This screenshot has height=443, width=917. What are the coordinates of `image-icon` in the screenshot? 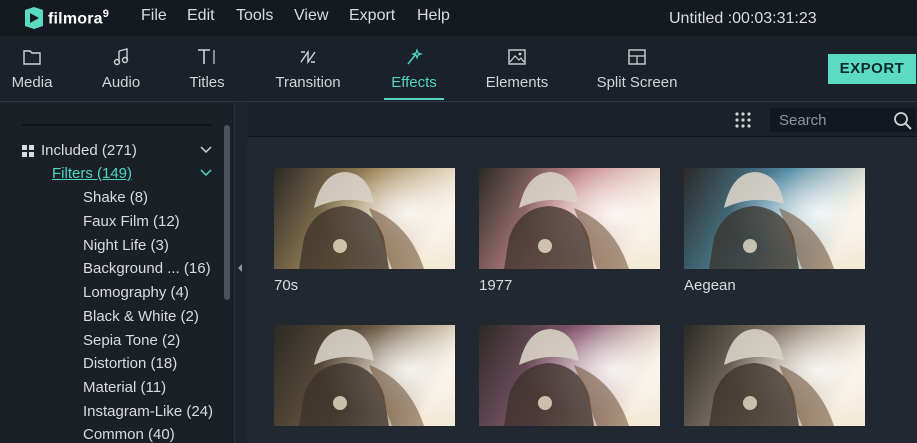 It's located at (517, 54).